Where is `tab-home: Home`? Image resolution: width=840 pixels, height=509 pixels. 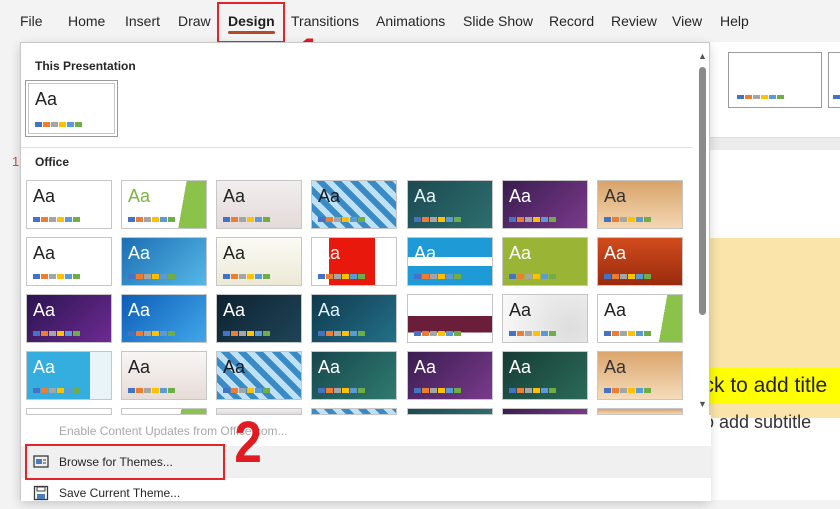 tab-home: Home is located at coordinates (86, 21).